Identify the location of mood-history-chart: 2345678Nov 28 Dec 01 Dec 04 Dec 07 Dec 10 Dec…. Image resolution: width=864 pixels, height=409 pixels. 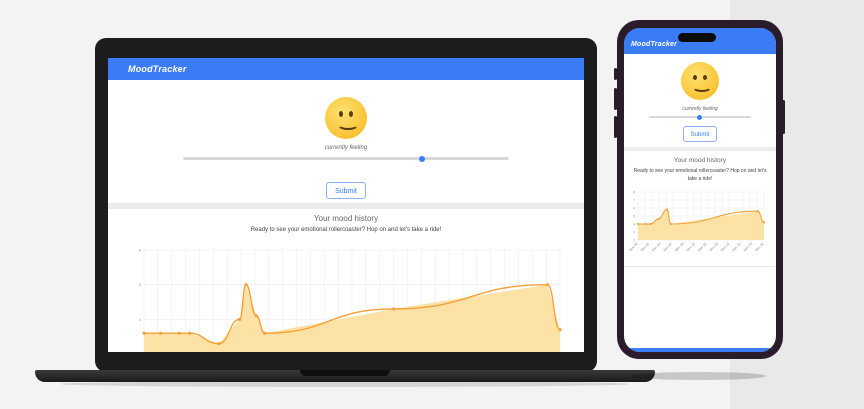
(697, 222).